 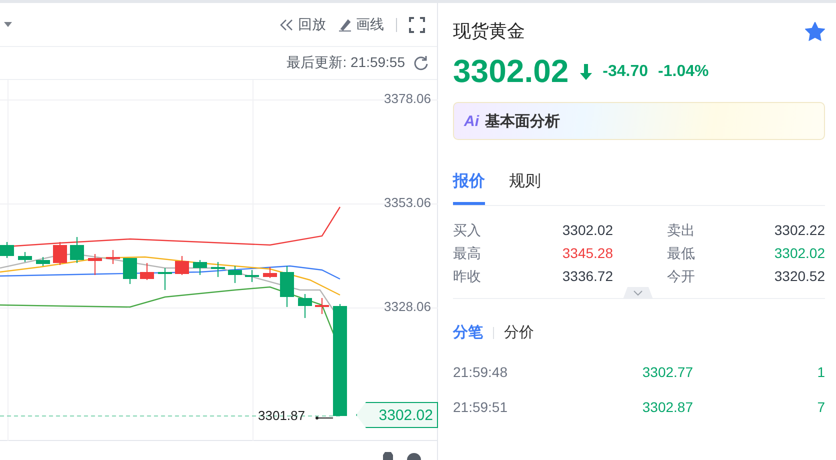 I want to click on trade-volume: 1, so click(x=820, y=372).